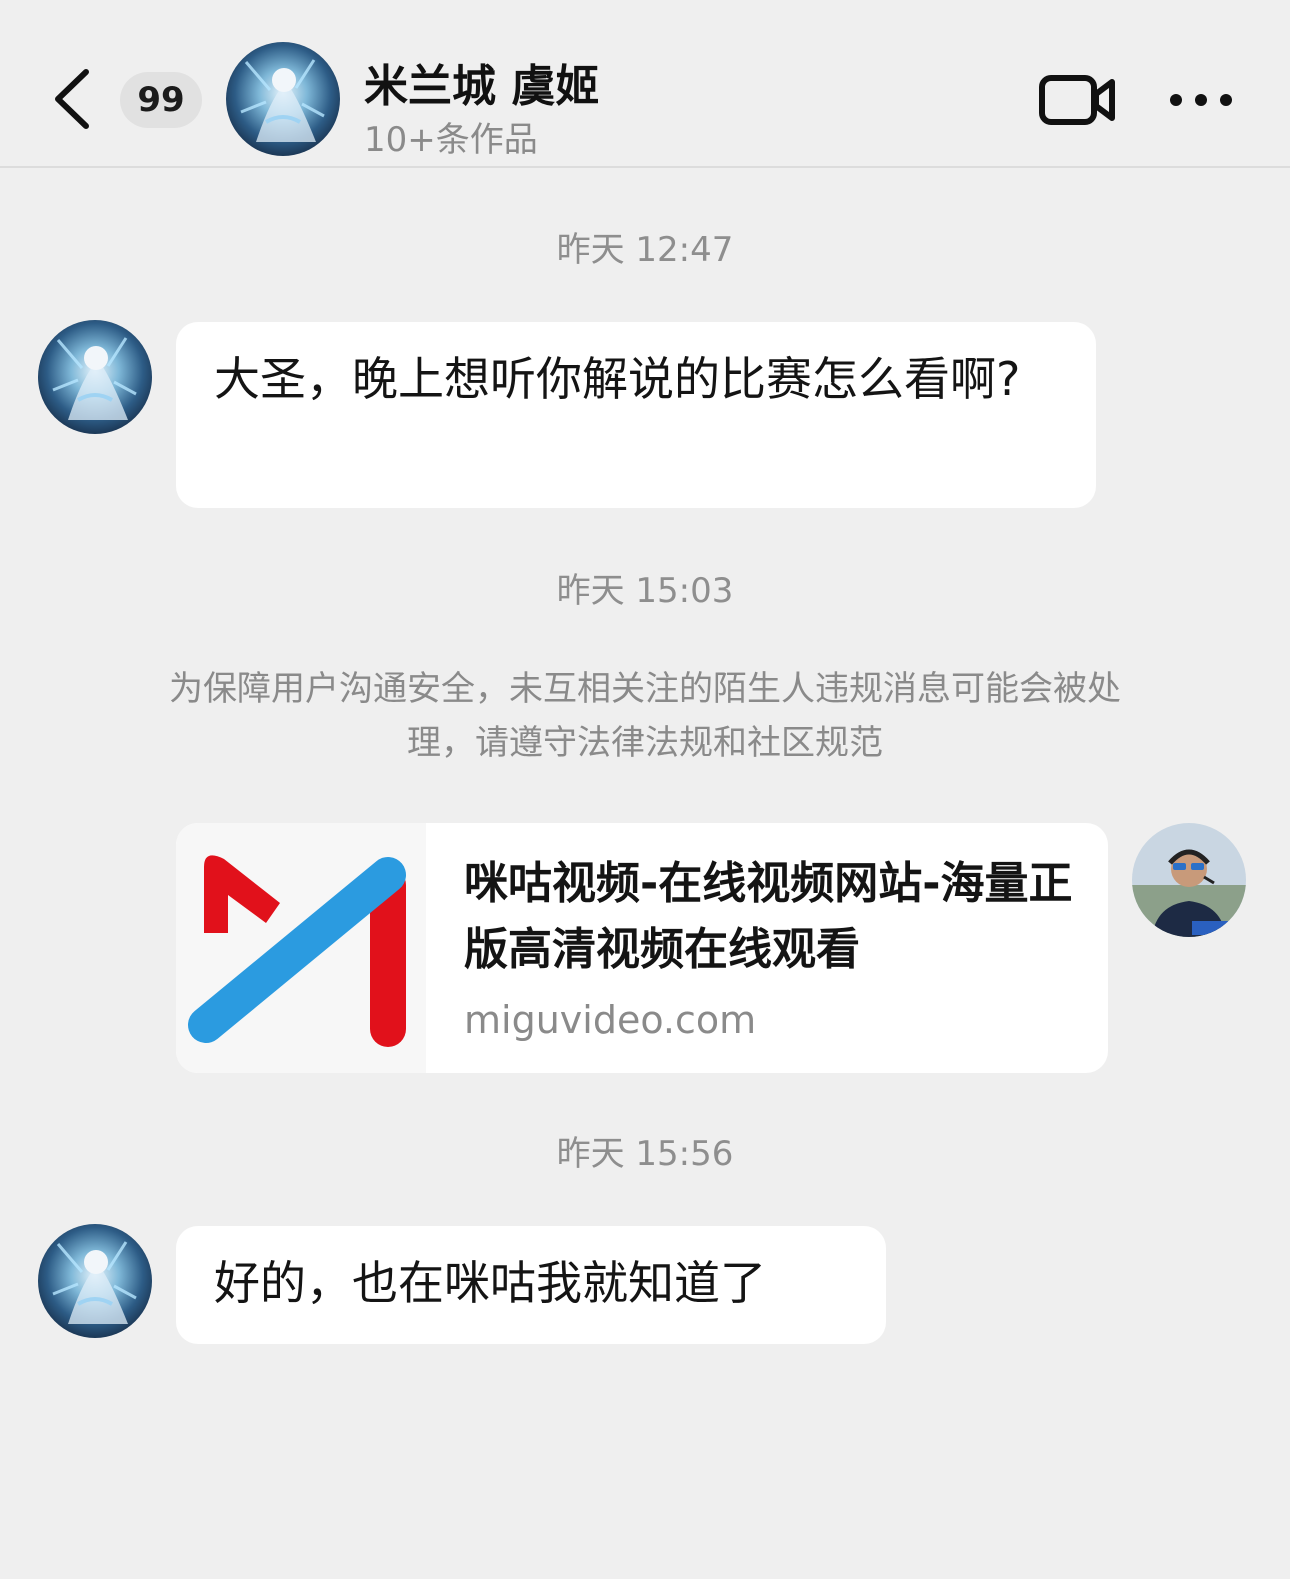 This screenshot has height=1579, width=1290. I want to click on link-thumbnail, so click(301, 948).